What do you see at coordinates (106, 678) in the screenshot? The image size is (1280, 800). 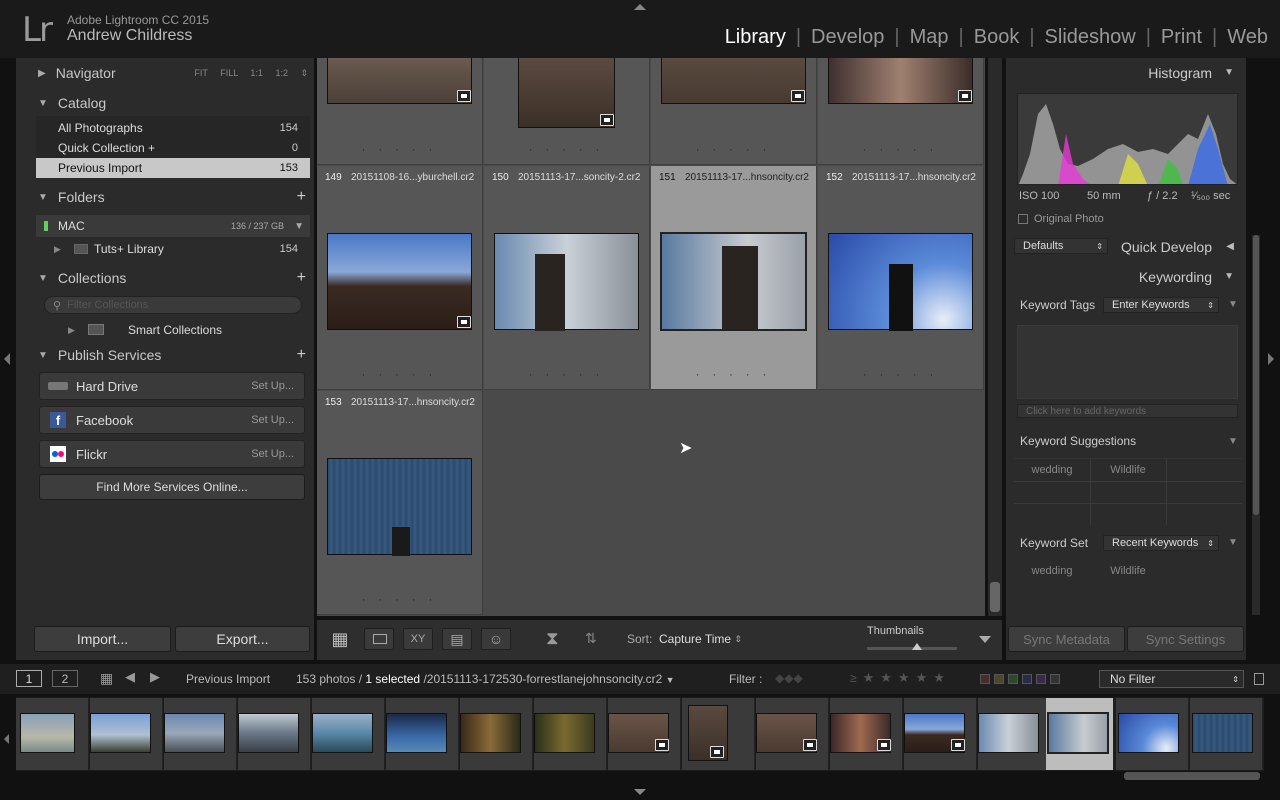 I see `grid-icon: ▦` at bounding box center [106, 678].